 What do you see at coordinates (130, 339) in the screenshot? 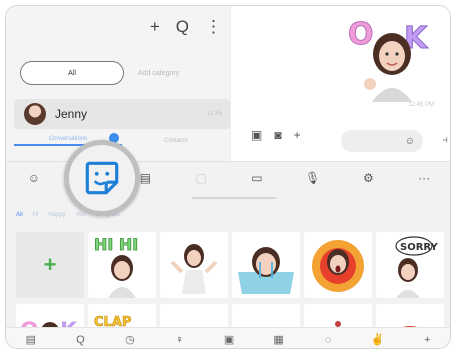
I see `recent-icon: ◷` at bounding box center [130, 339].